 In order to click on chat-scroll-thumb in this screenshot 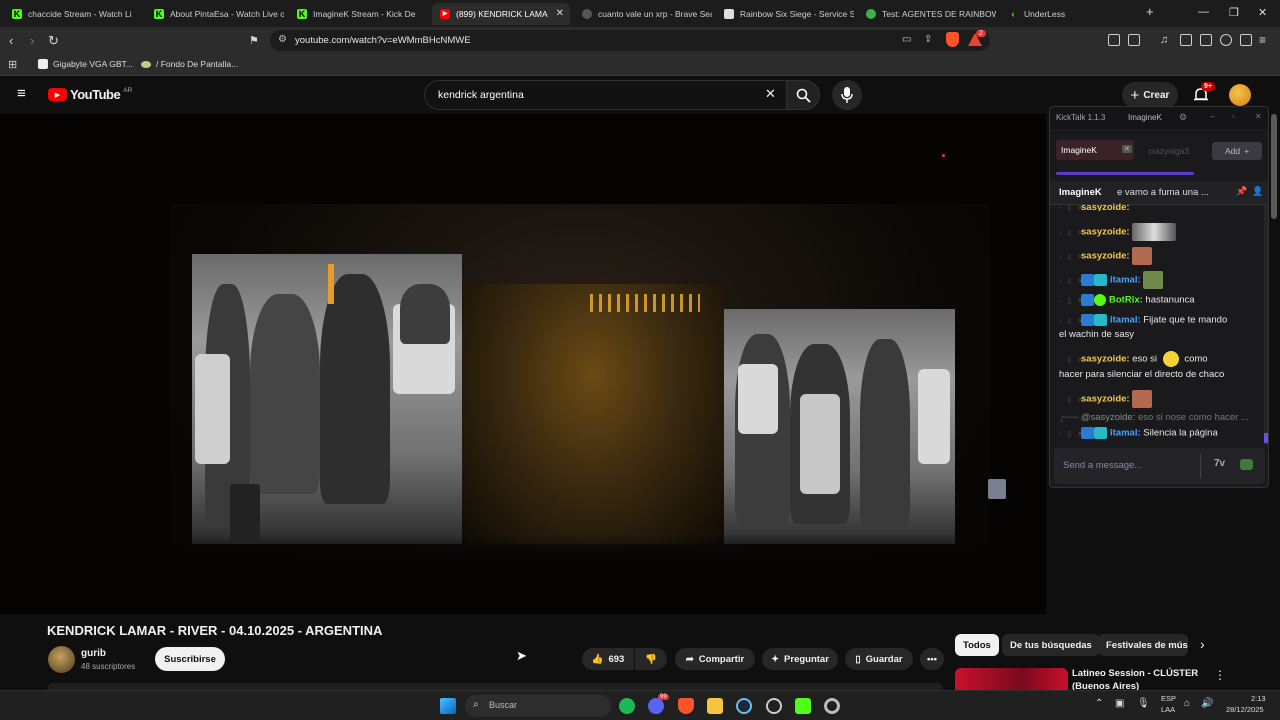, I will do `click(1266, 438)`.